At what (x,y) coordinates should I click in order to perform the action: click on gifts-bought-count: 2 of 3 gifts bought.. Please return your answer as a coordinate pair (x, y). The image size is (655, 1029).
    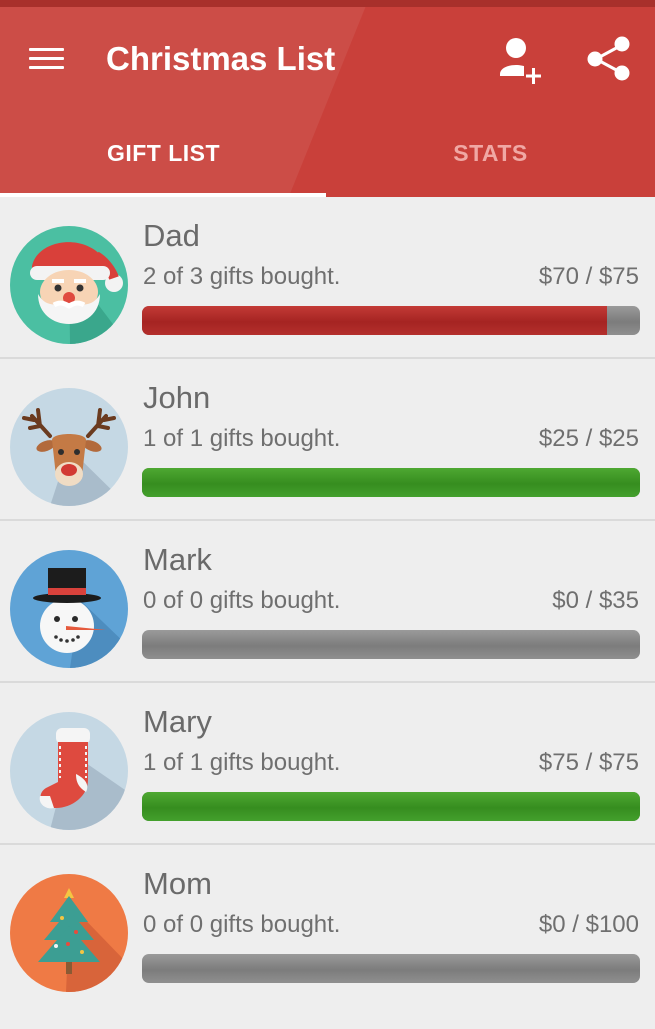
    Looking at the image, I should click on (242, 276).